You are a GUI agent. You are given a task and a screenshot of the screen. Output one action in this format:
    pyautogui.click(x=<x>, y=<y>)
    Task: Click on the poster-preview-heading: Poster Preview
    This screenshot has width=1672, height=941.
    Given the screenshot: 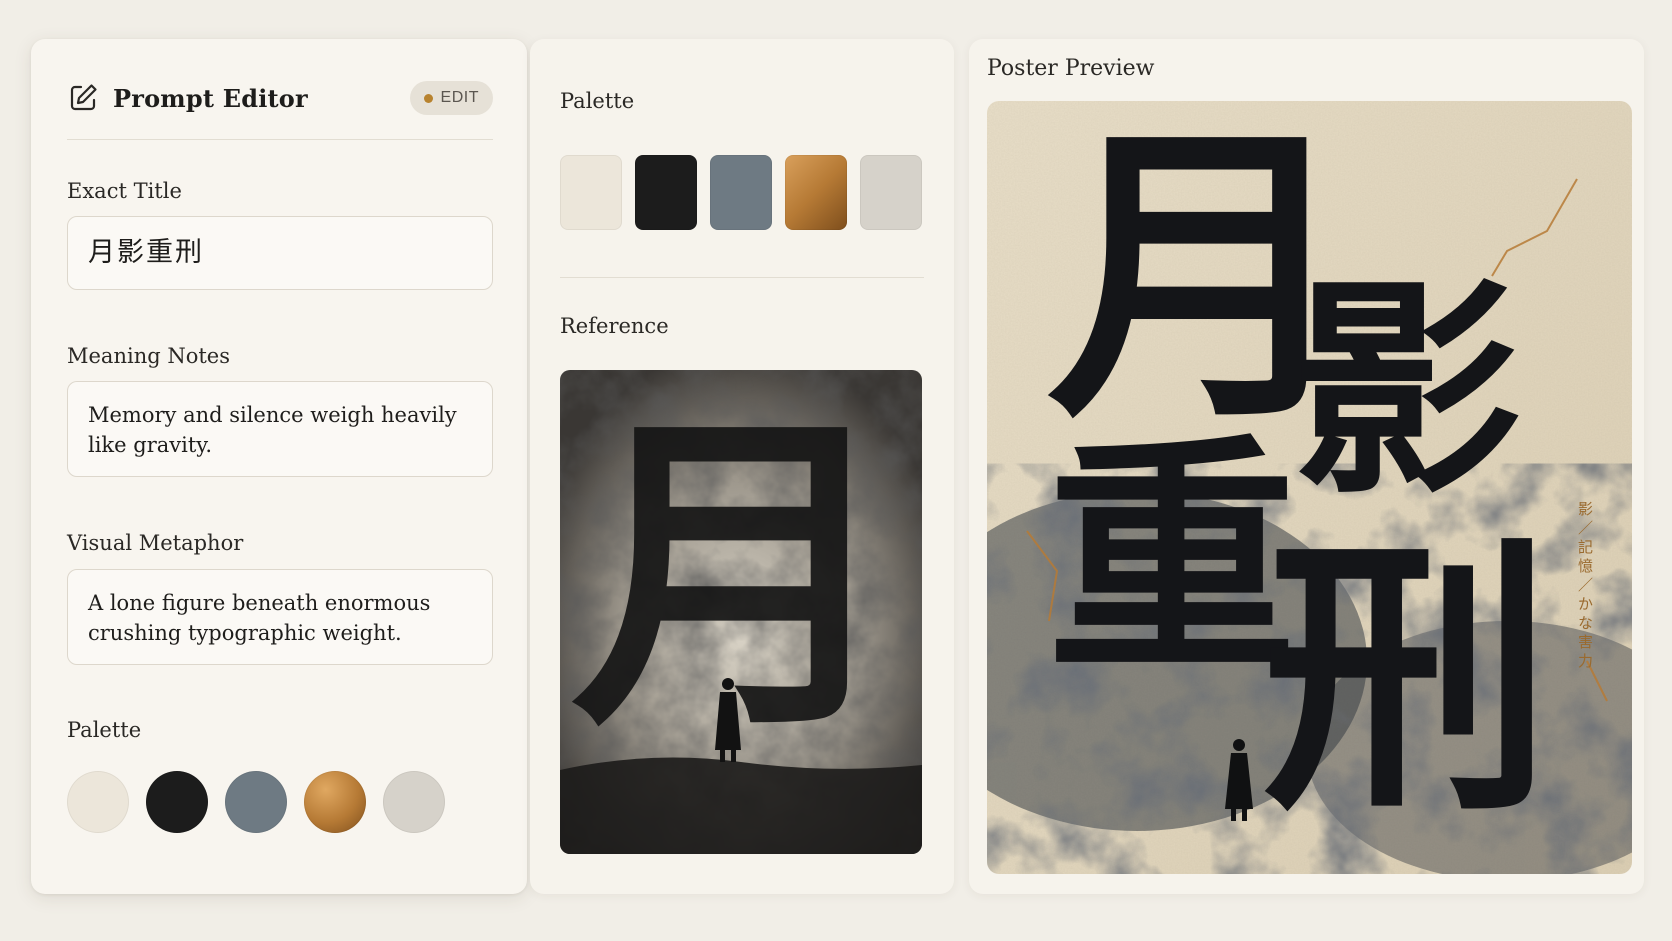 What is the action you would take?
    pyautogui.click(x=1071, y=68)
    